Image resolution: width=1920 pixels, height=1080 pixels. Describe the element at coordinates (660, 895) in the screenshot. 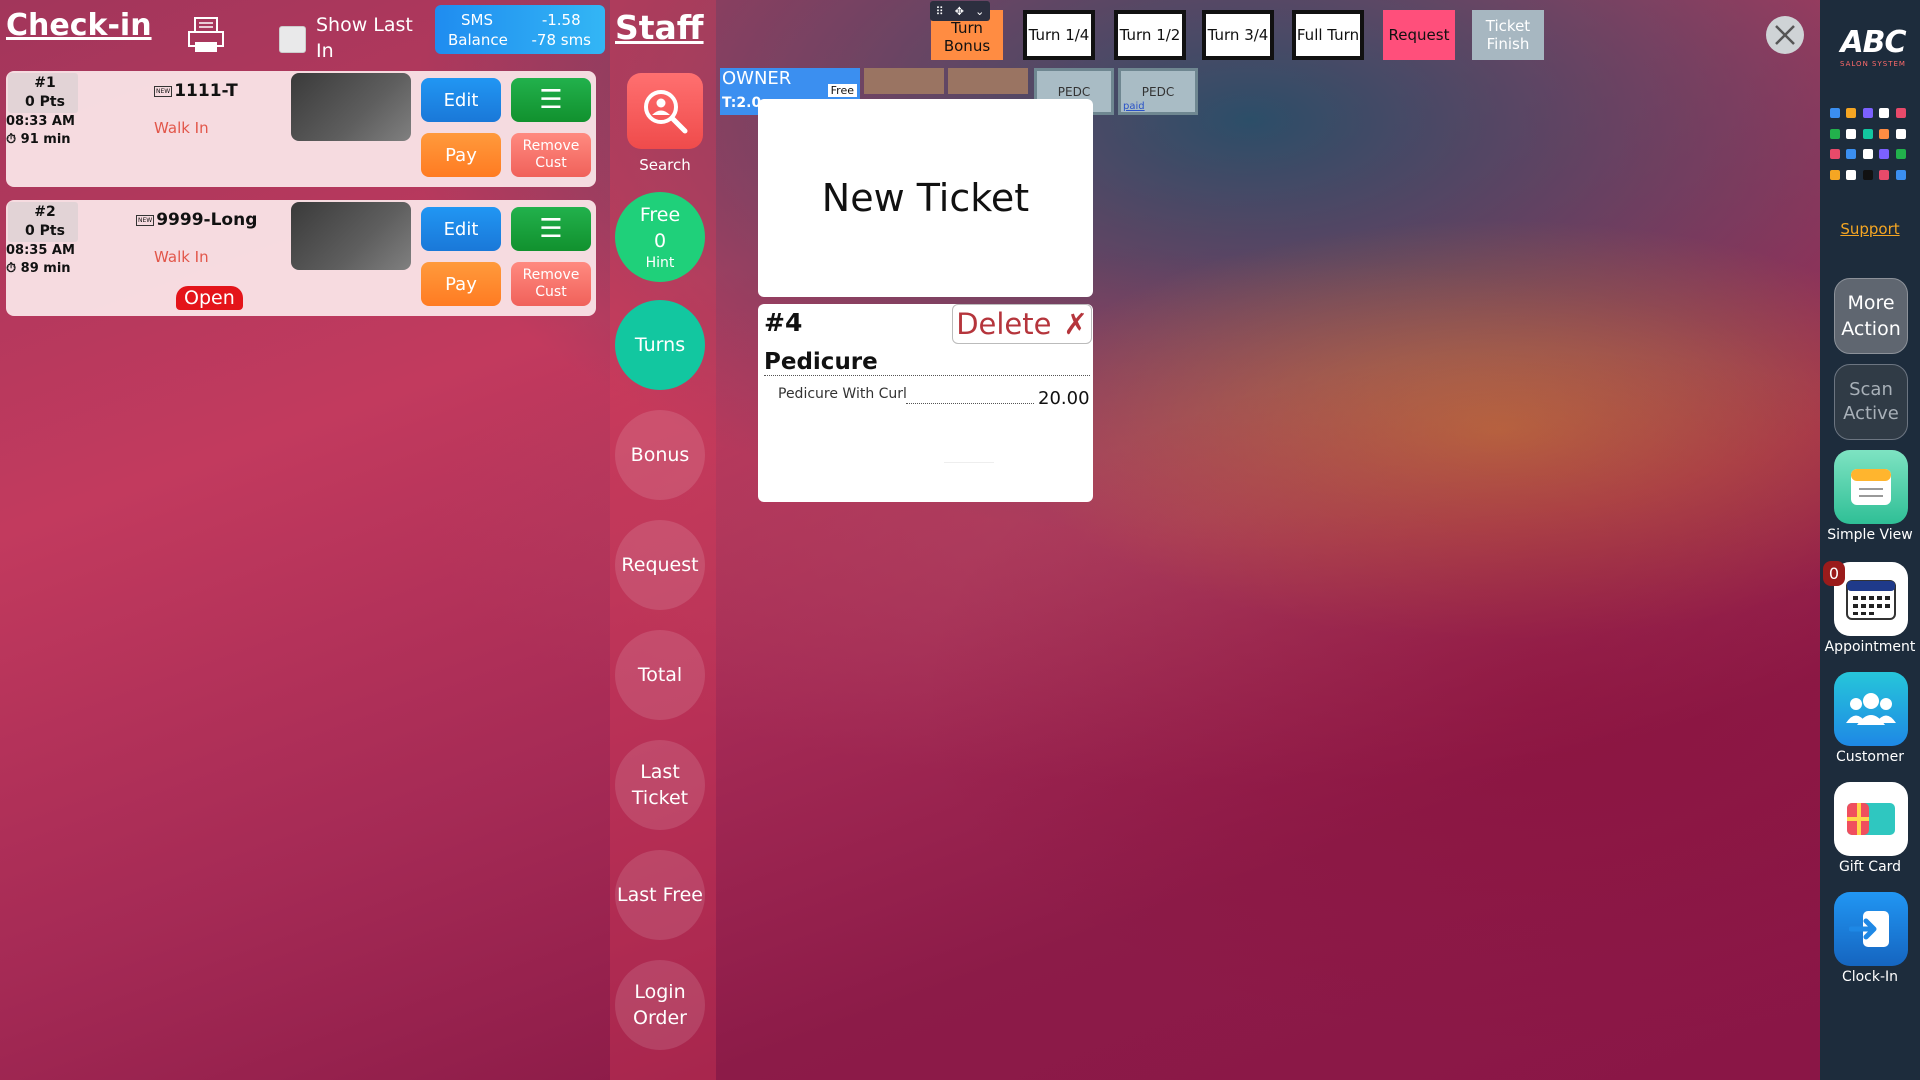

I see `last-free-button: Last Free` at that location.